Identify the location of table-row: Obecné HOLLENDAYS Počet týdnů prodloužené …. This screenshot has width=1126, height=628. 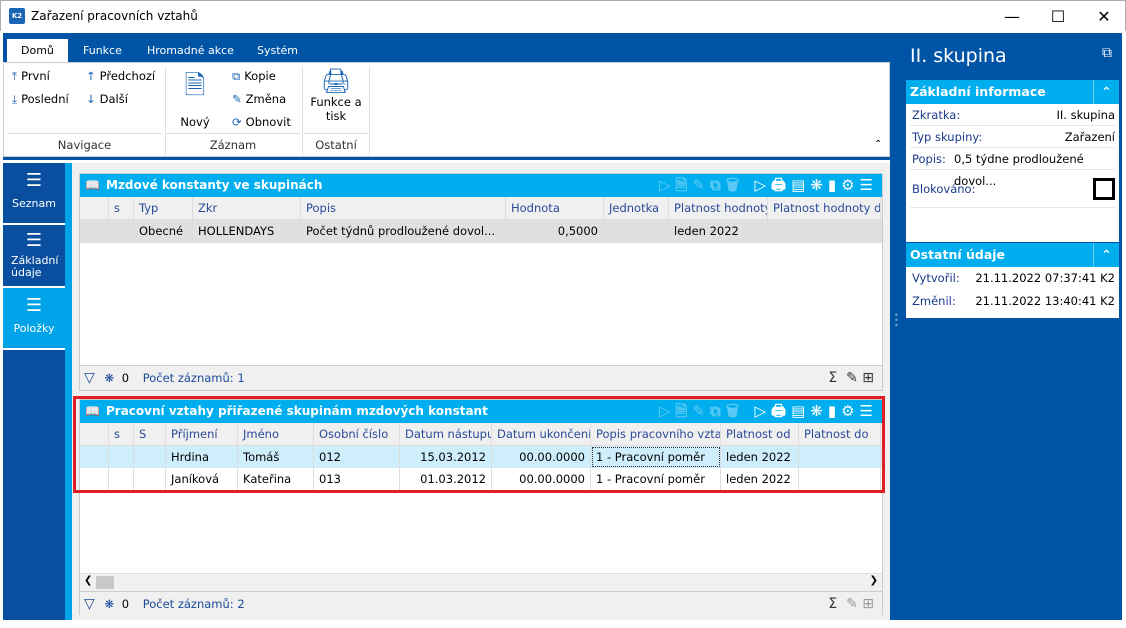
(481, 231).